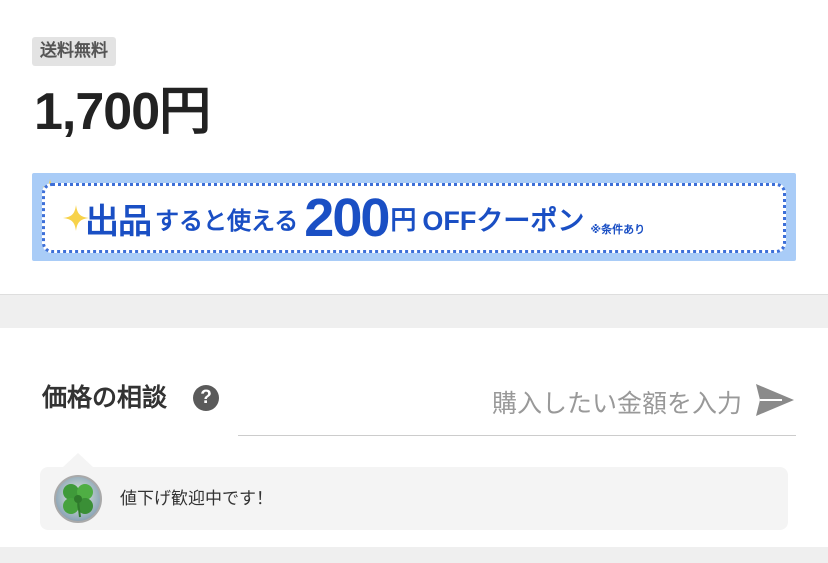  Describe the element at coordinates (494, 403) in the screenshot. I see `offer-amount-input` at that location.